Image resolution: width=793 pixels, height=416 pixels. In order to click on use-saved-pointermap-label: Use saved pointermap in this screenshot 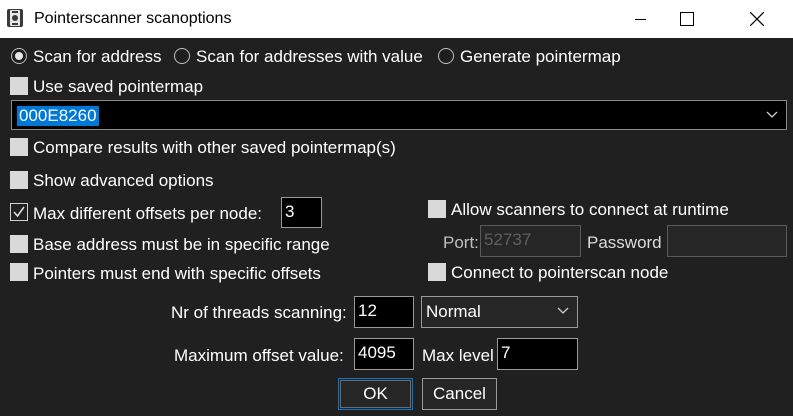, I will do `click(118, 87)`.